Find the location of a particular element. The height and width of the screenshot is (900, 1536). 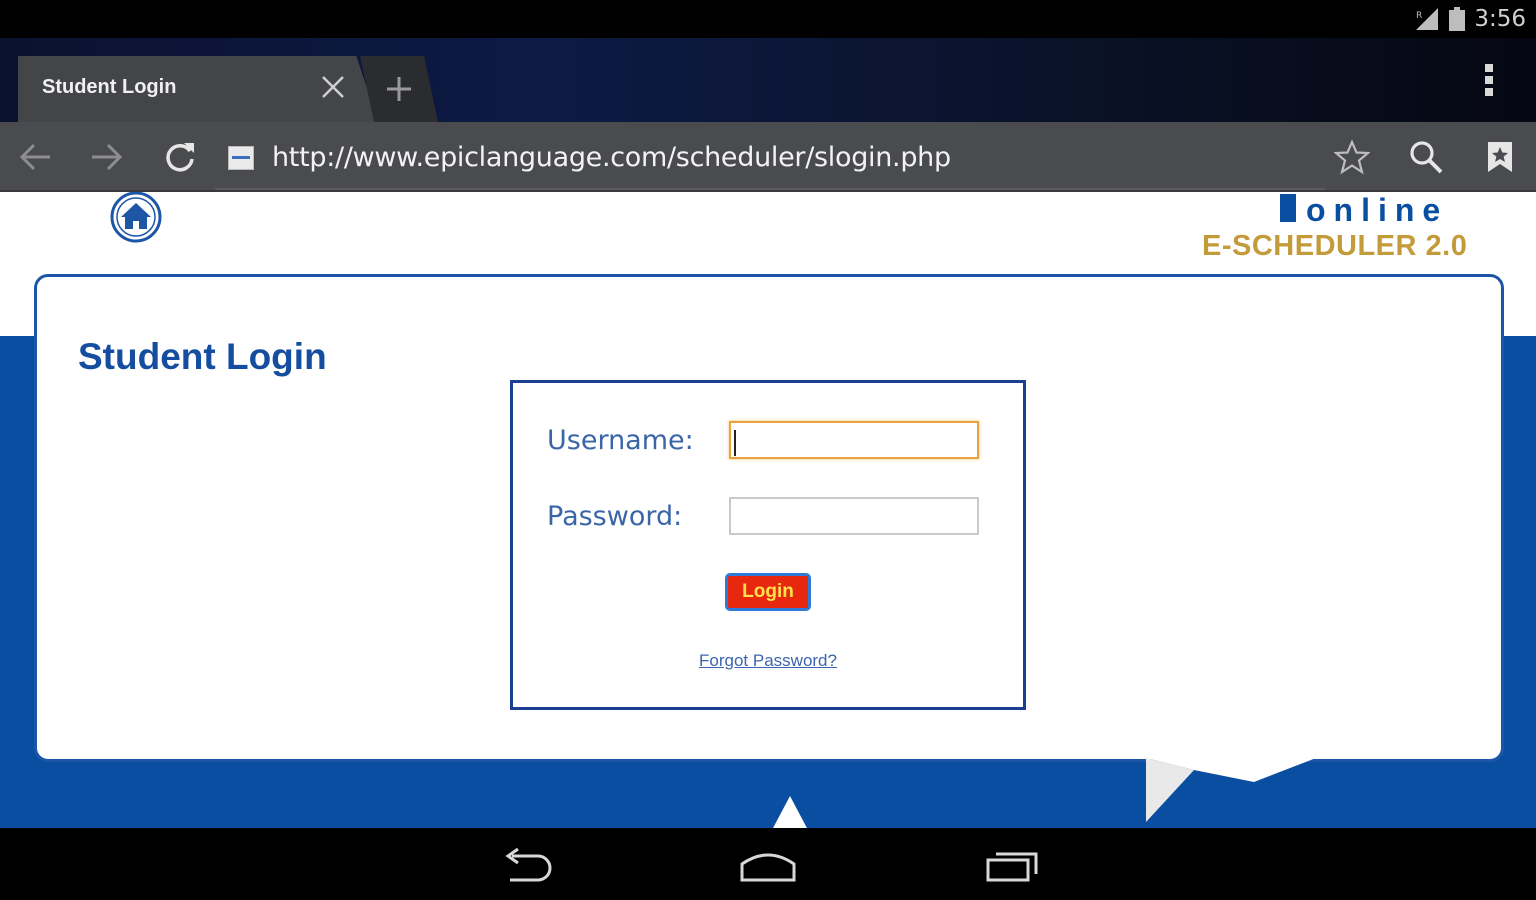

decorative-corner is located at coordinates (1231, 790).